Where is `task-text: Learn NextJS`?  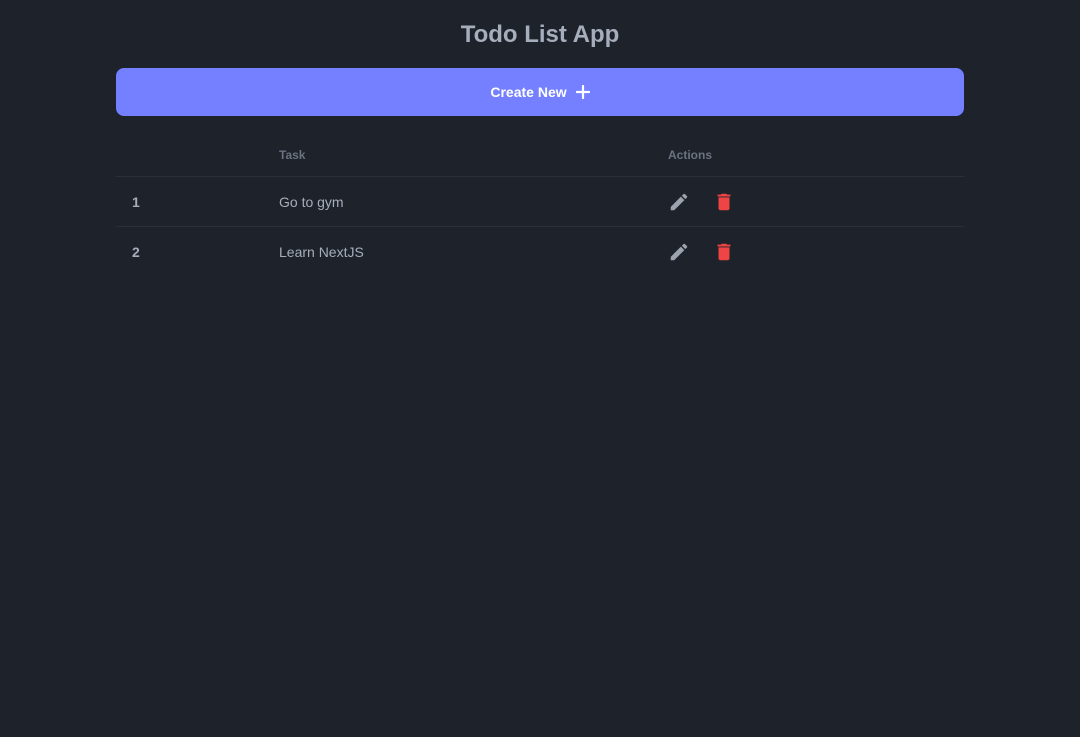 task-text: Learn NextJS is located at coordinates (321, 251).